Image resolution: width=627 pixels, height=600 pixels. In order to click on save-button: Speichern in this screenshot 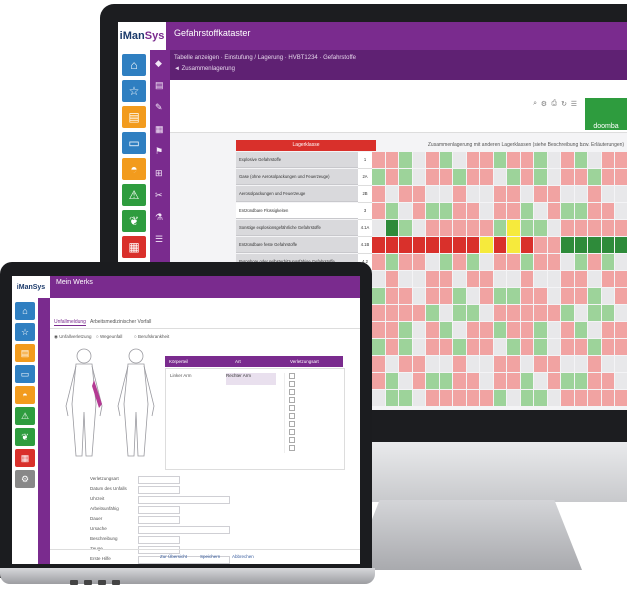, I will do `click(210, 556)`.